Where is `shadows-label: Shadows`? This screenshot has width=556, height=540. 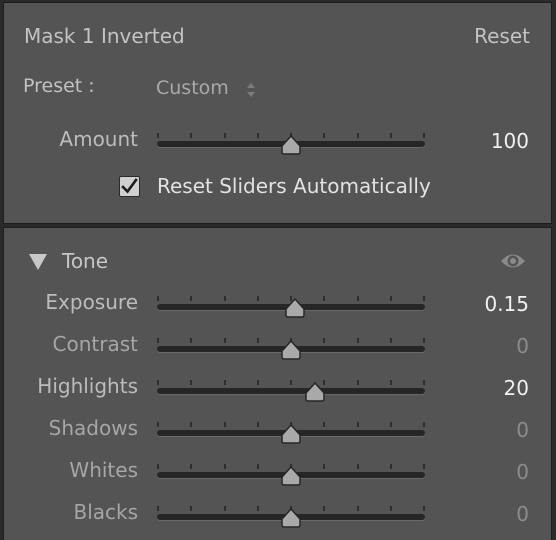 shadows-label: Shadows is located at coordinates (93, 428).